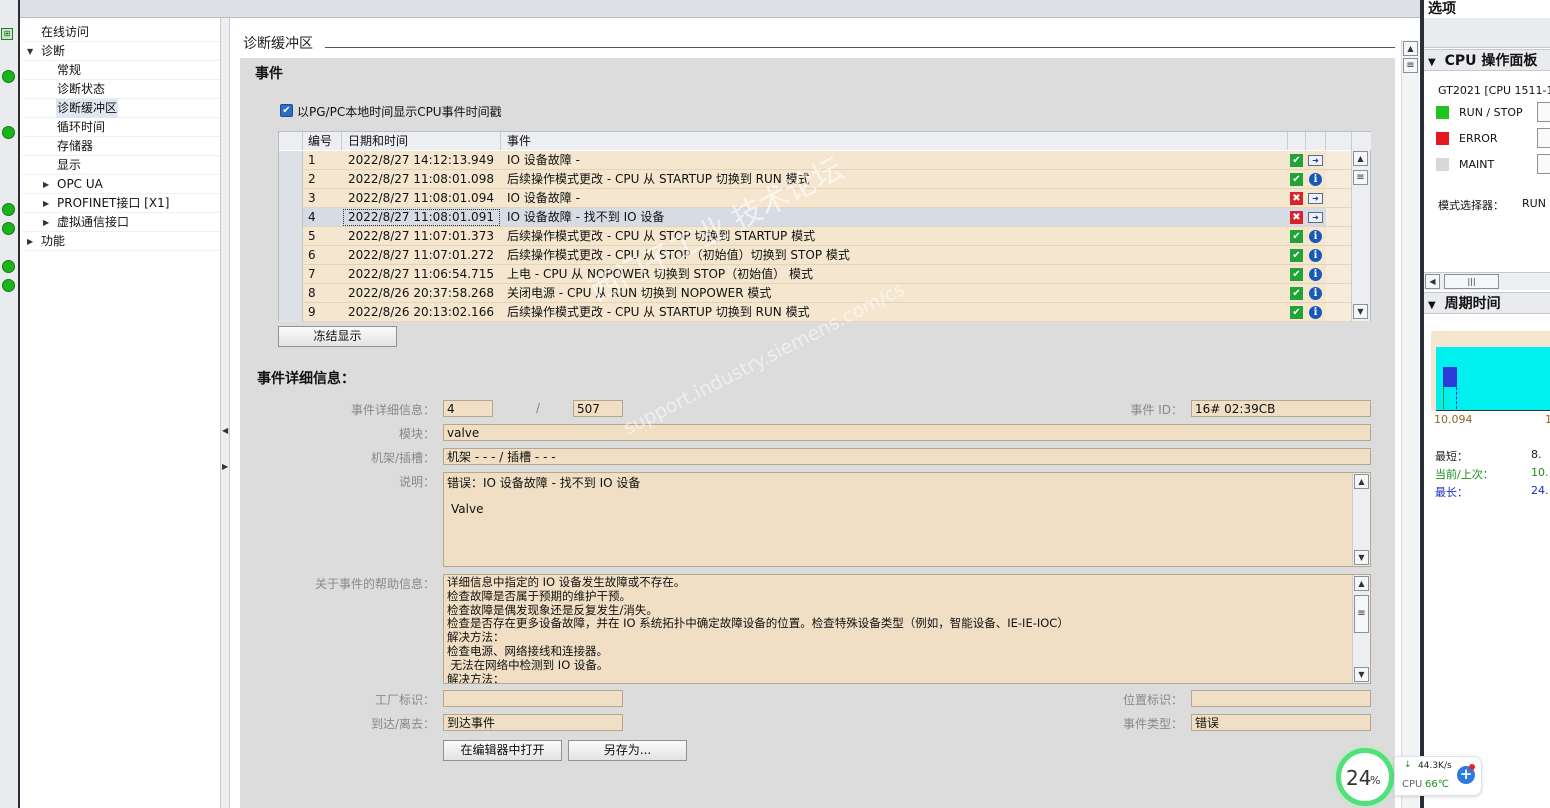 This screenshot has width=1550, height=808. What do you see at coordinates (1487, 60) in the screenshot?
I see `cpu-panel-header: ▼ CPU 操作面板` at bounding box center [1487, 60].